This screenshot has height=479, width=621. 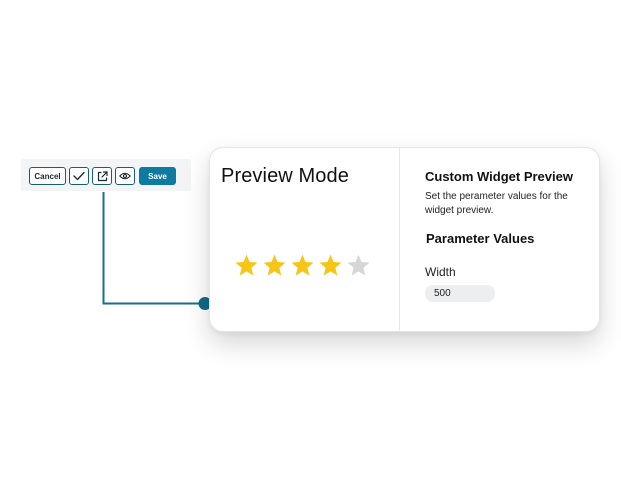 I want to click on action-toolbar: Cancel Save, so click(x=106, y=175).